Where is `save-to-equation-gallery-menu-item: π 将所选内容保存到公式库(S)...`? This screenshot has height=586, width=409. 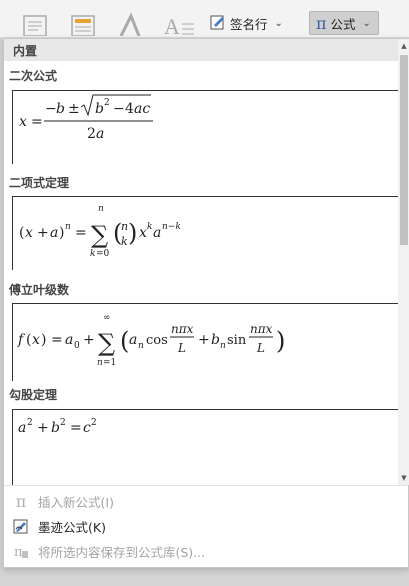 save-to-equation-gallery-menu-item: π 将所选内容保存到公式库(S)... is located at coordinates (206, 551).